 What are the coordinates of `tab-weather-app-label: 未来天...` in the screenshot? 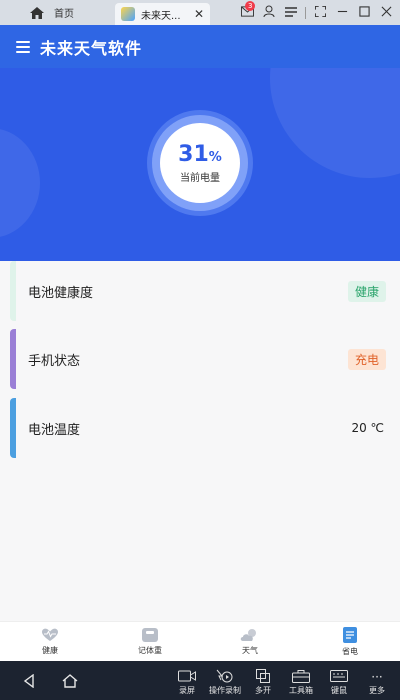 It's located at (161, 16).